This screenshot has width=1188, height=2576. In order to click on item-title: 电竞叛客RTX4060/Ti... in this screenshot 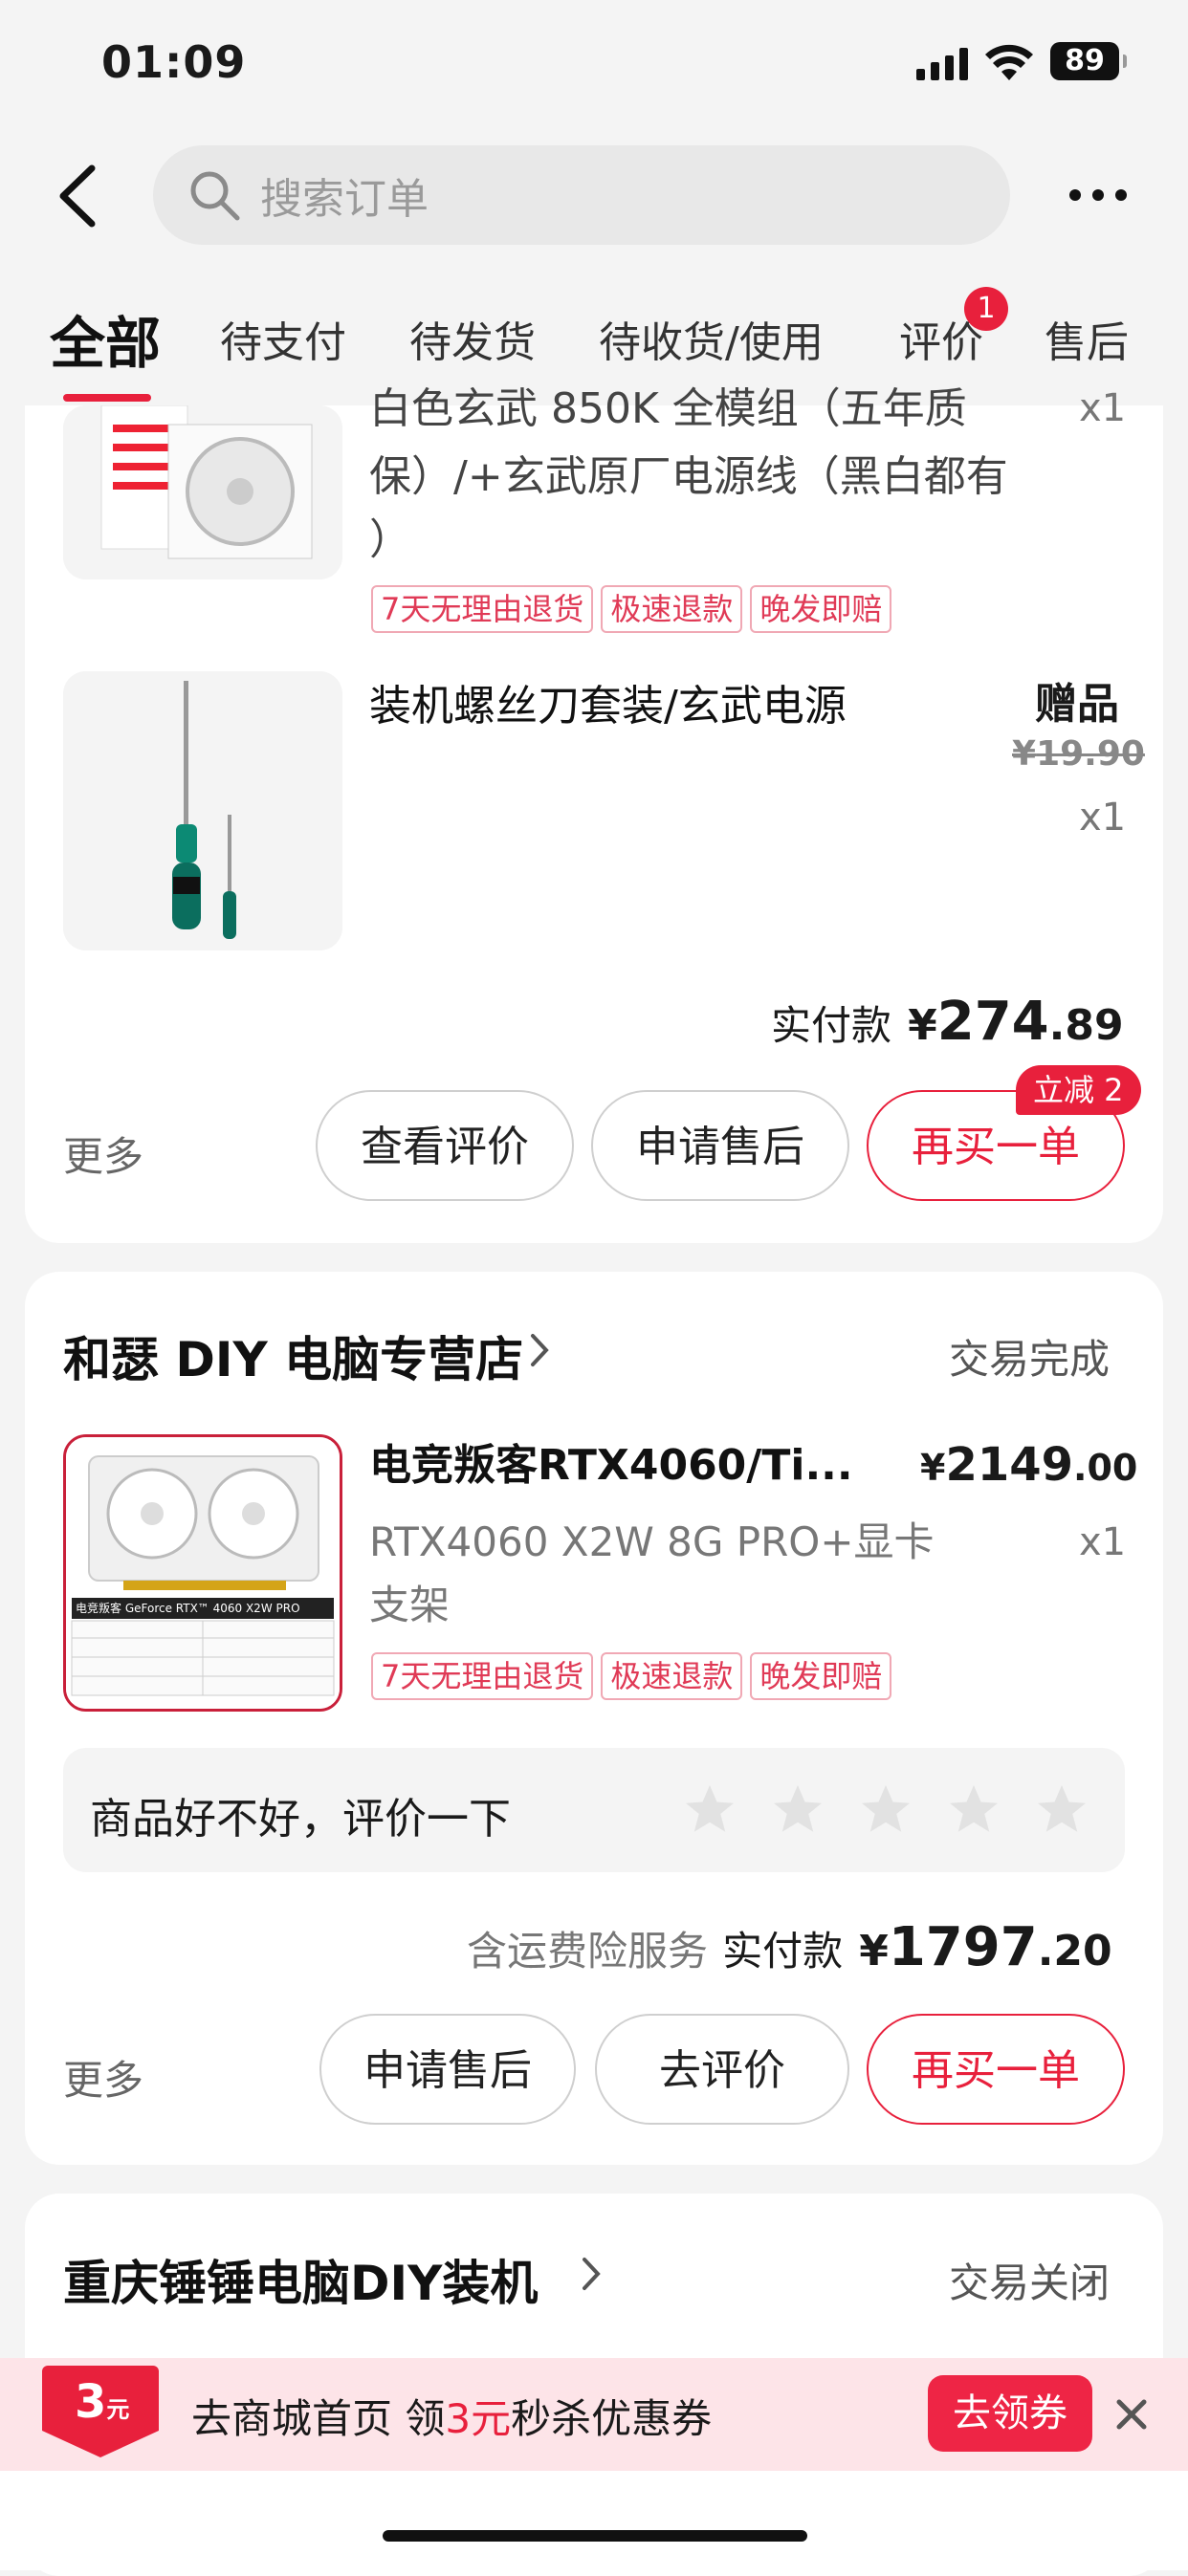, I will do `click(611, 1465)`.